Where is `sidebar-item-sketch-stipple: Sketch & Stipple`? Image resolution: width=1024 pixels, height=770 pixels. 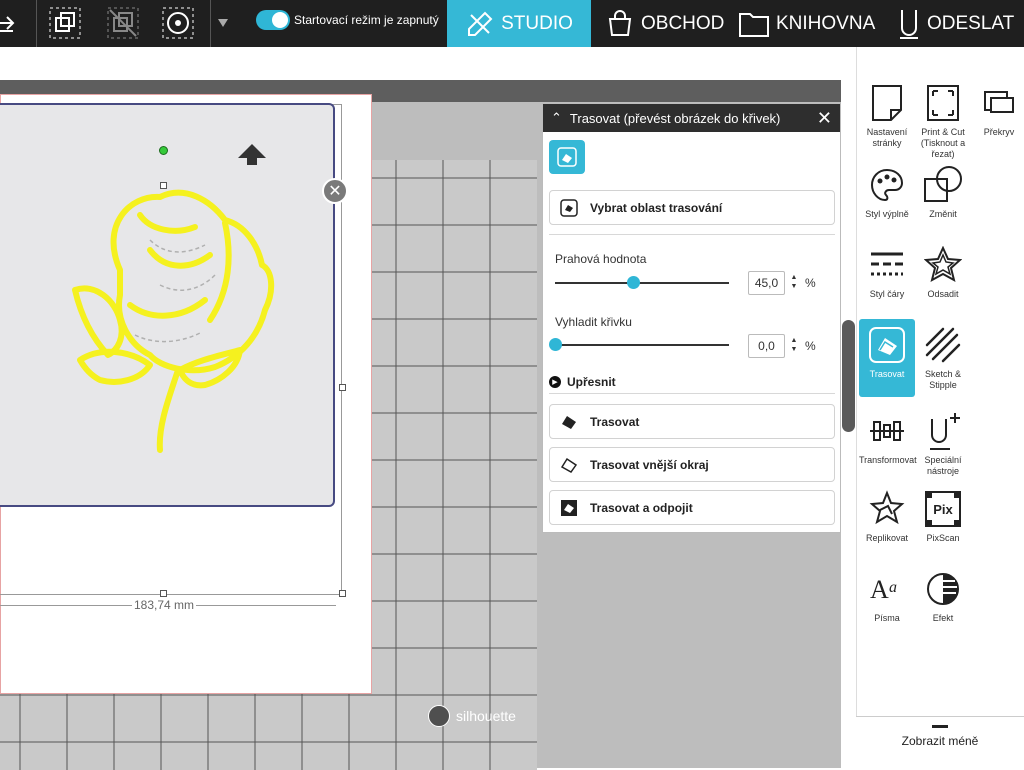 sidebar-item-sketch-stipple: Sketch & Stipple is located at coordinates (943, 357).